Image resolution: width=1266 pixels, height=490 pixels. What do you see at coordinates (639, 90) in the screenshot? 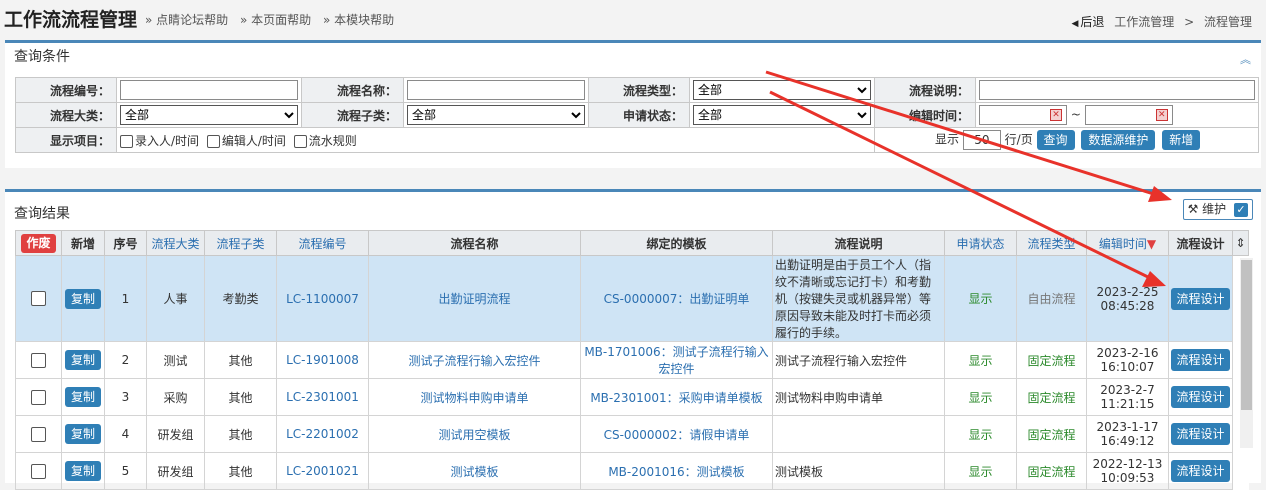
I see `type-label: 流程类型：` at bounding box center [639, 90].